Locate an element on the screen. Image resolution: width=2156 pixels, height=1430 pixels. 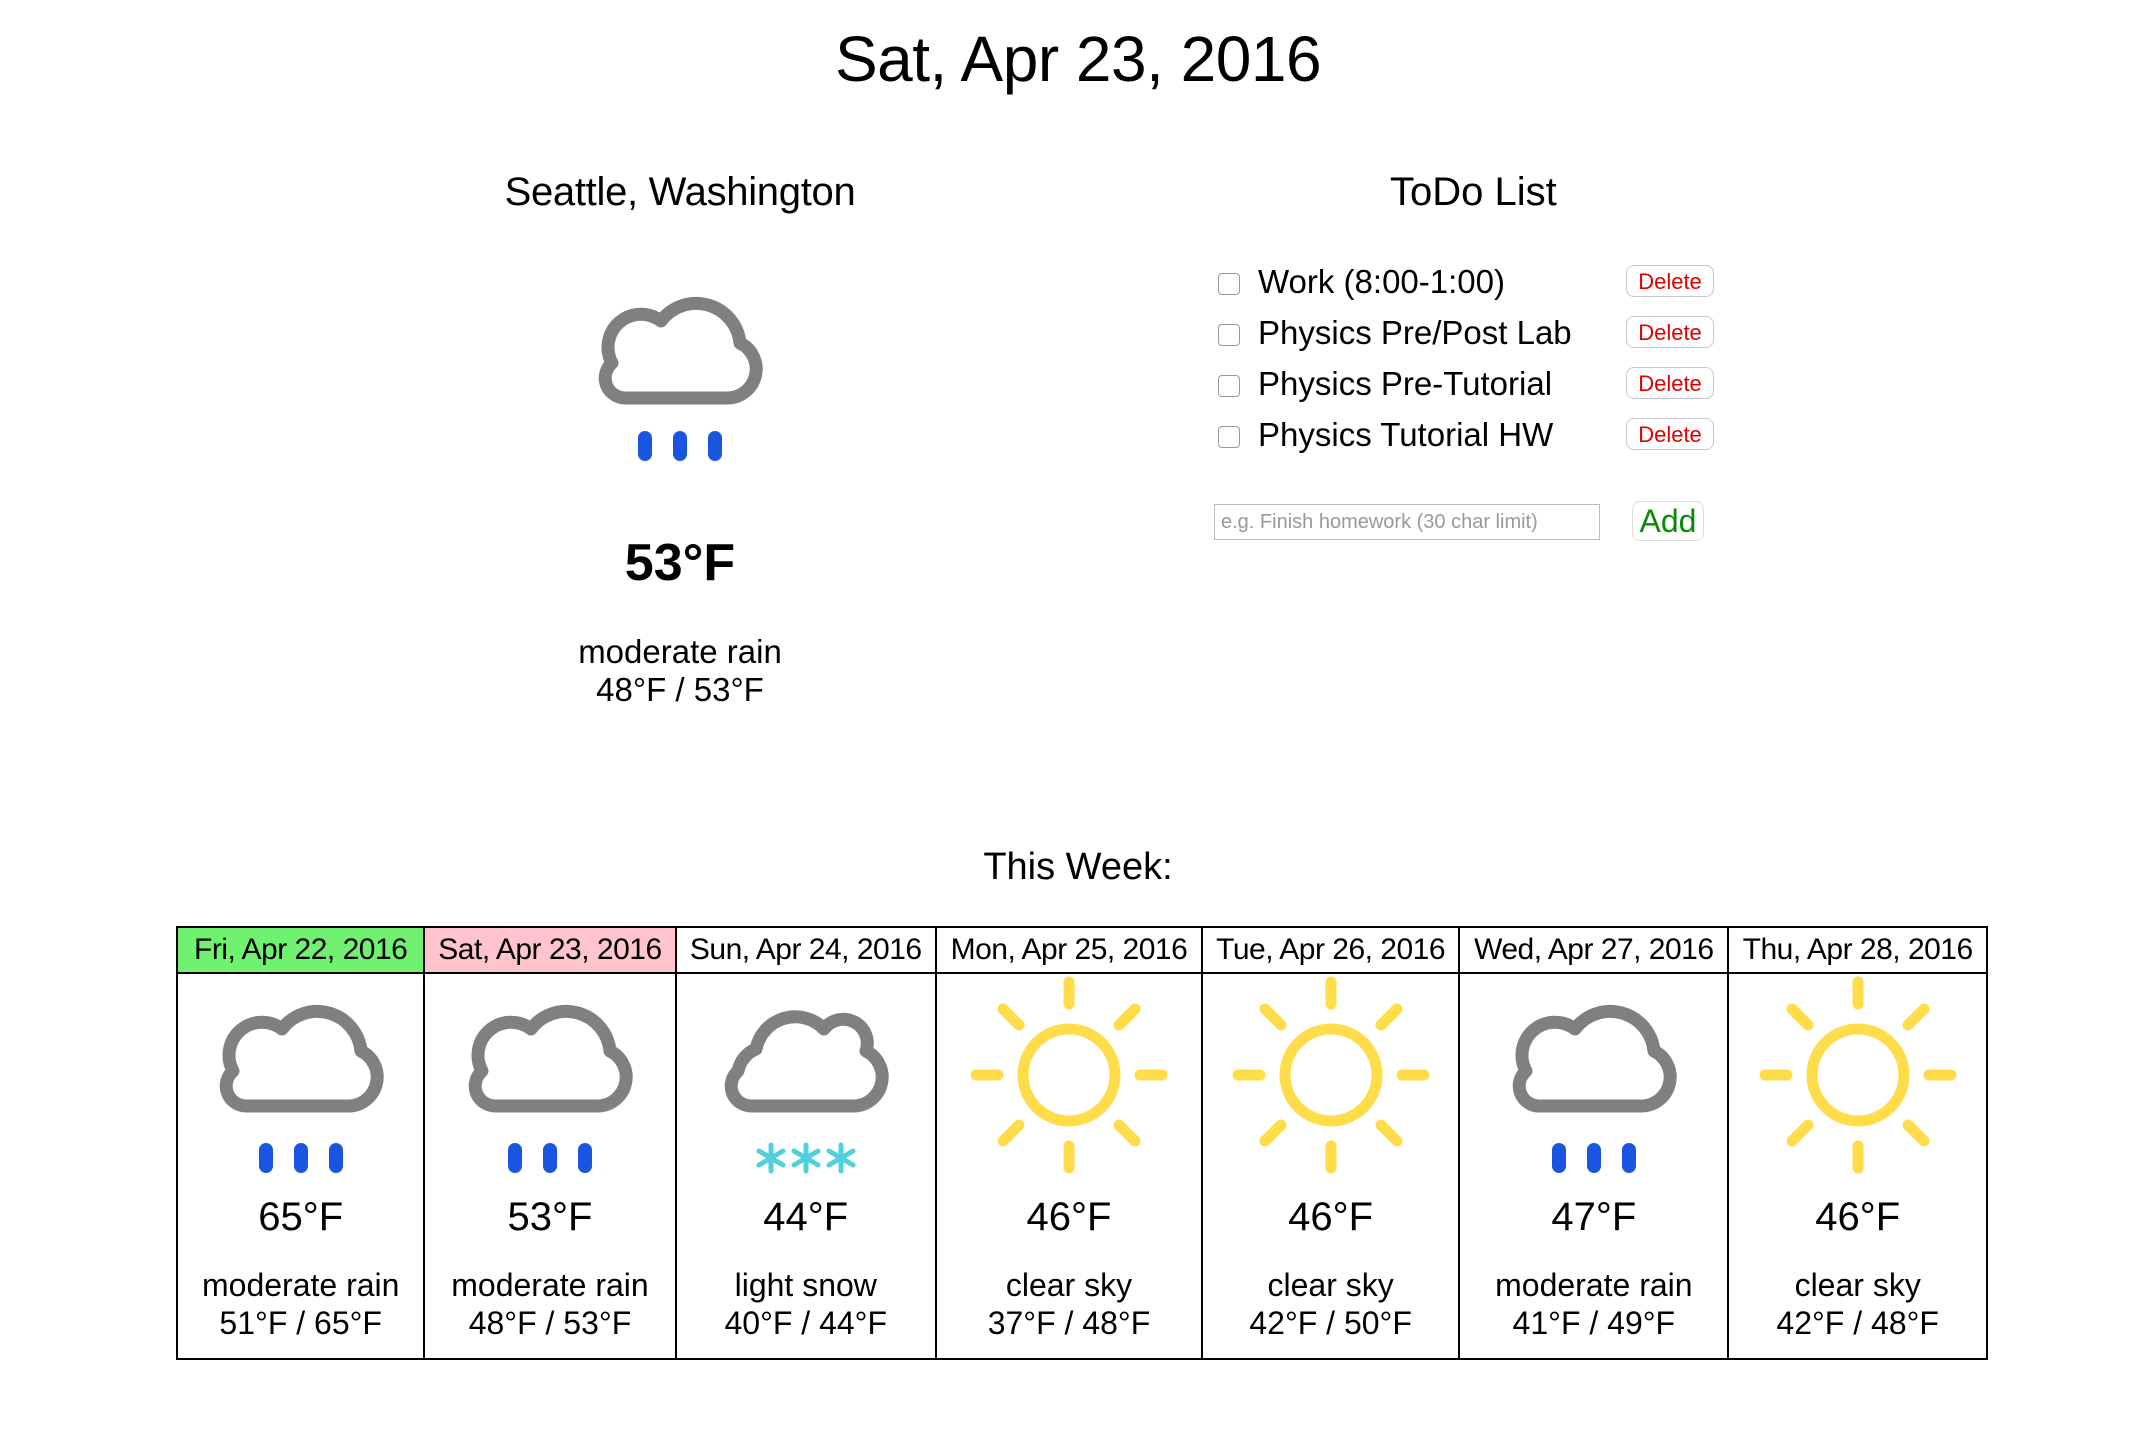
day-temp-range: 41°F / 49°F is located at coordinates (1594, 1323).